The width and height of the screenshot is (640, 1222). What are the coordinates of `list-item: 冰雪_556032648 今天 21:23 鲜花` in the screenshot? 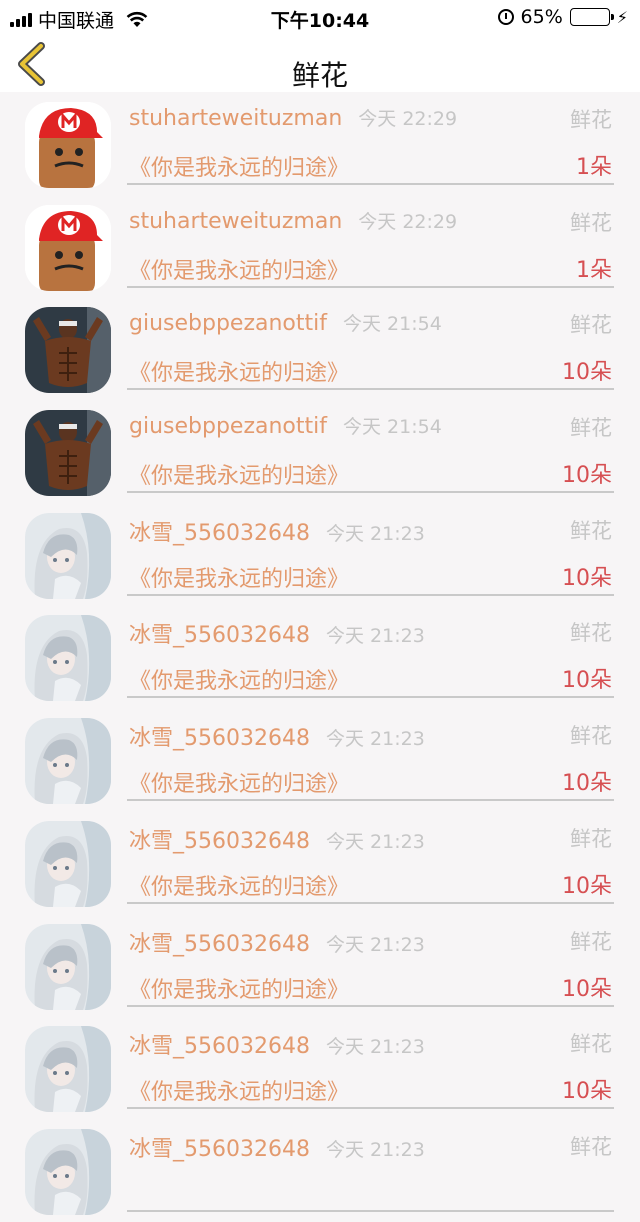 It's located at (320, 1170).